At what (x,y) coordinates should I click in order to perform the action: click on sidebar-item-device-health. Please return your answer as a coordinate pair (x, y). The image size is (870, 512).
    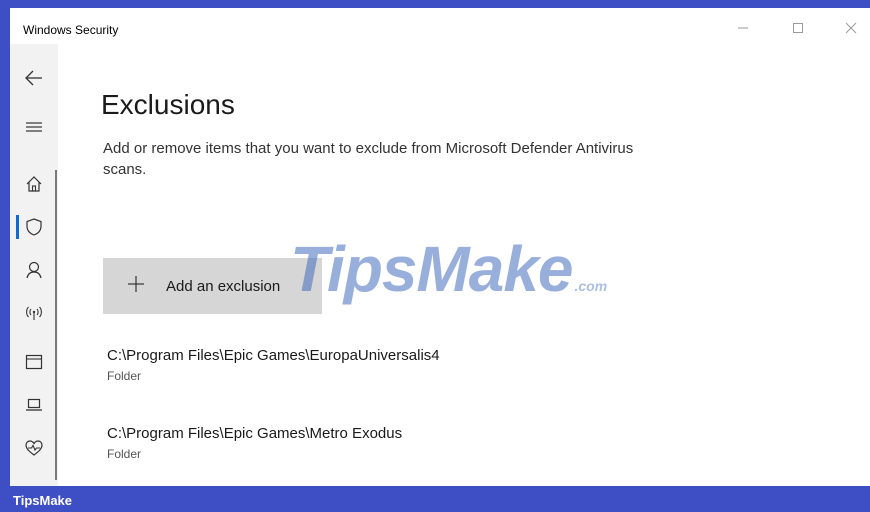
    Looking at the image, I should click on (34, 448).